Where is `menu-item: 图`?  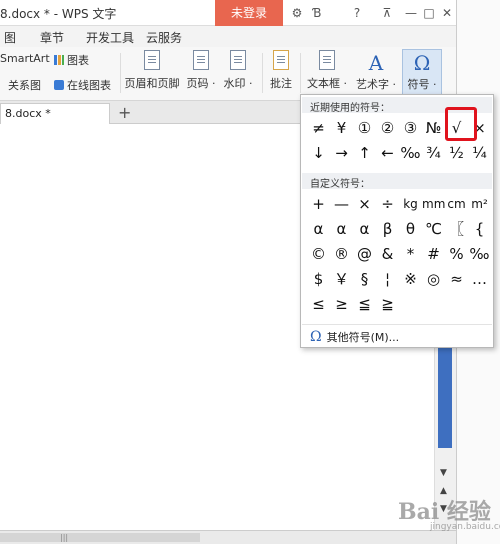
menu-item: 图 is located at coordinates (10, 37).